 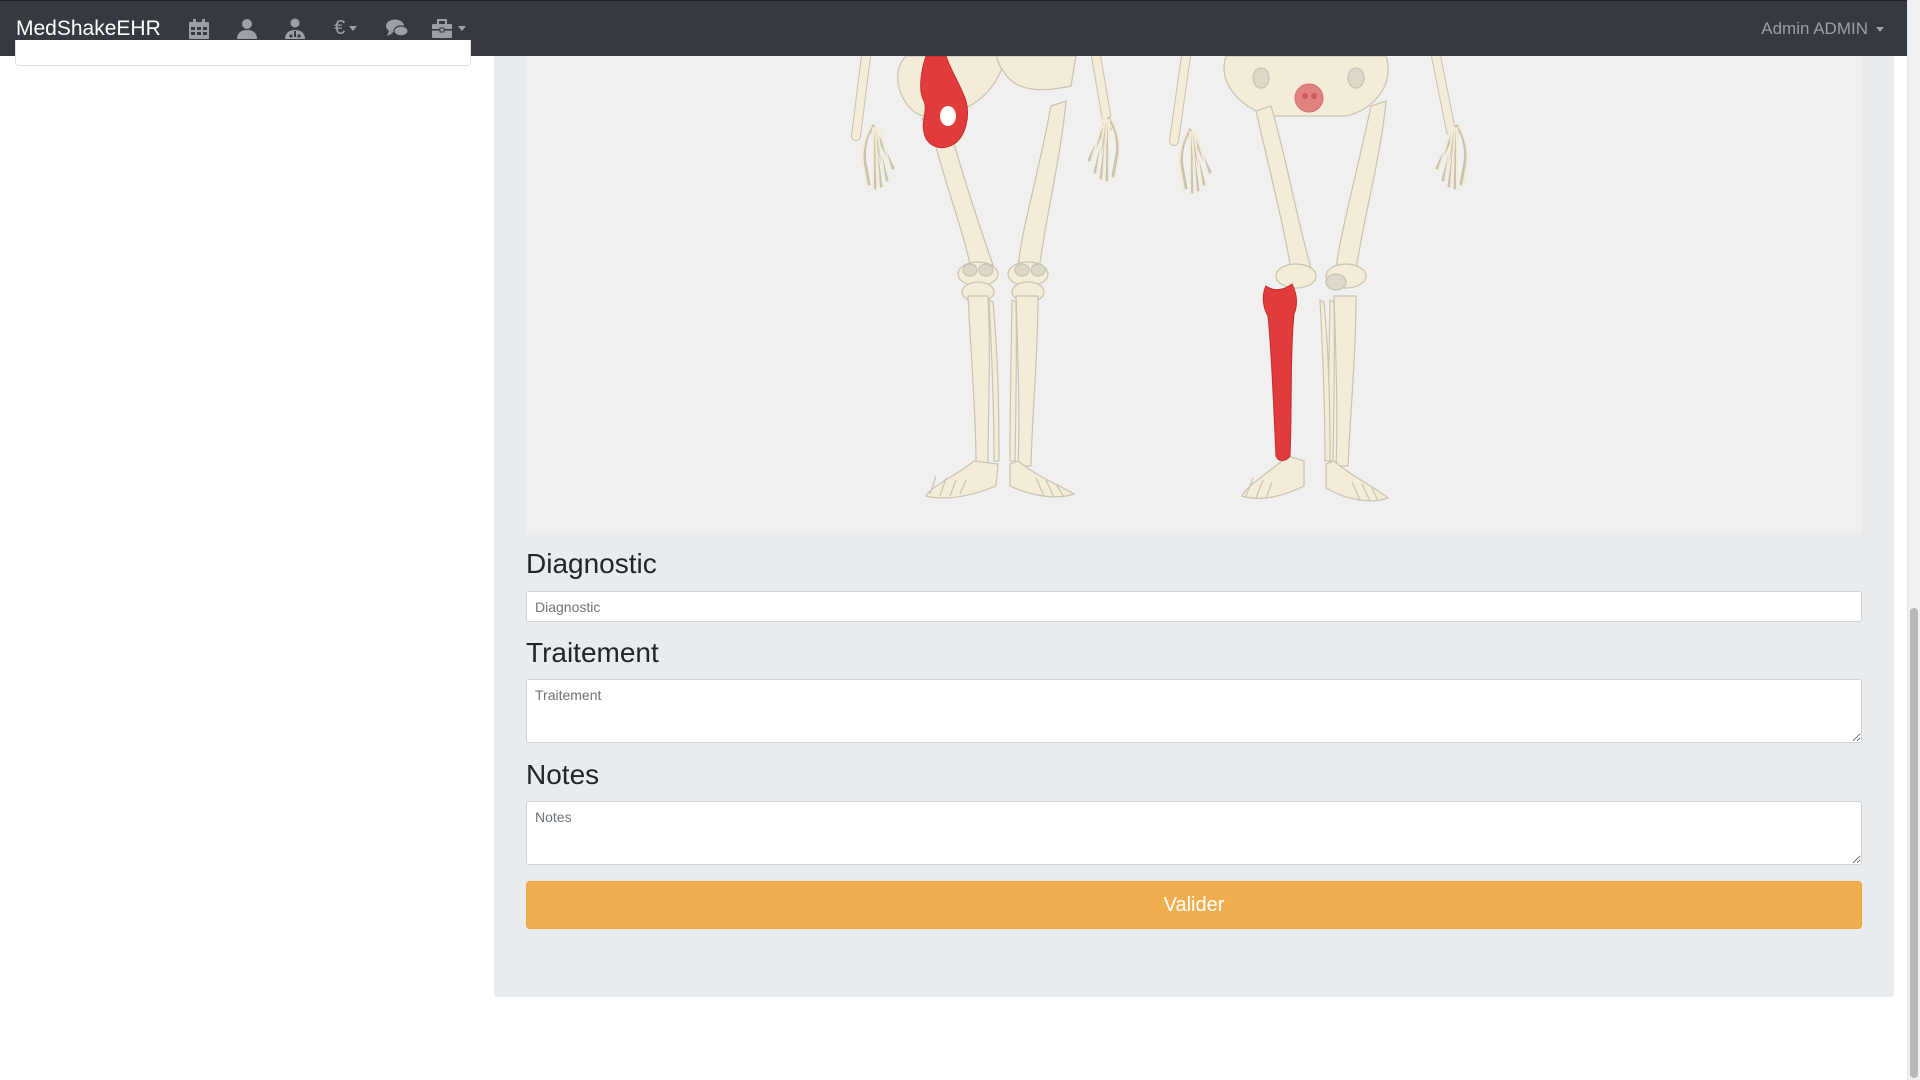 What do you see at coordinates (1814, 28) in the screenshot?
I see `user-name: Admin ADMIN` at bounding box center [1814, 28].